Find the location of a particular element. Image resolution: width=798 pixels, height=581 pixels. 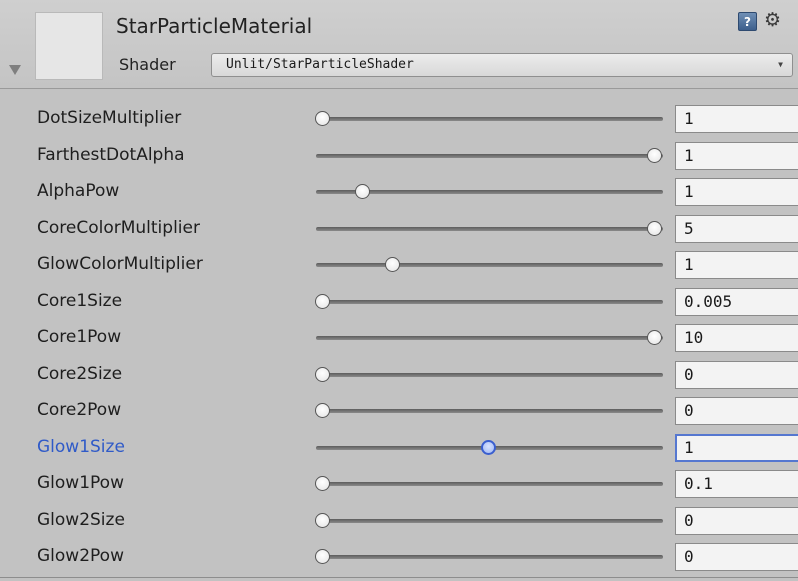

property-label: FarthestDotAlpha is located at coordinates (111, 154).